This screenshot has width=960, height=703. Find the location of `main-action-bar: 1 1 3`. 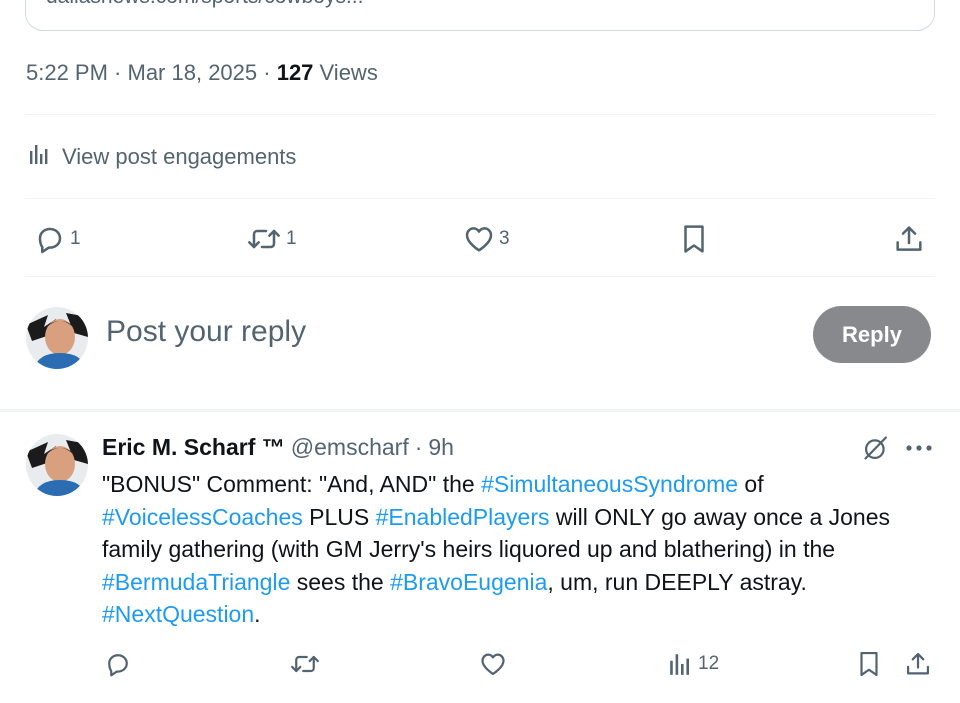

main-action-bar: 1 1 3 is located at coordinates (480, 239).